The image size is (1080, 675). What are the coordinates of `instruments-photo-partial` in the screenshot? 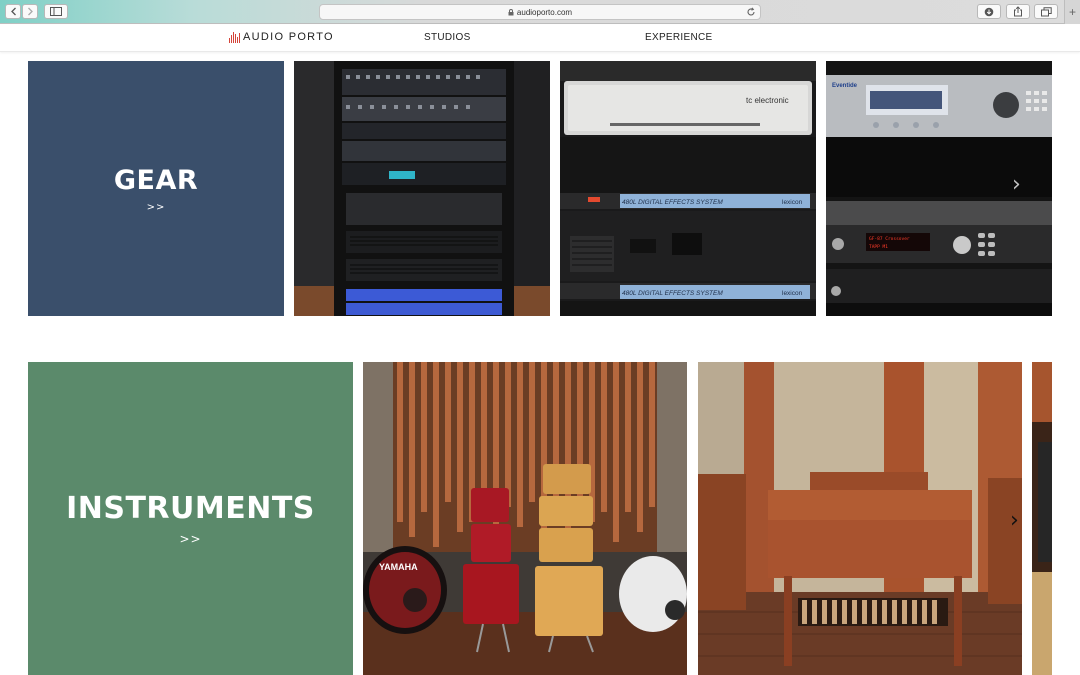 It's located at (1042, 518).